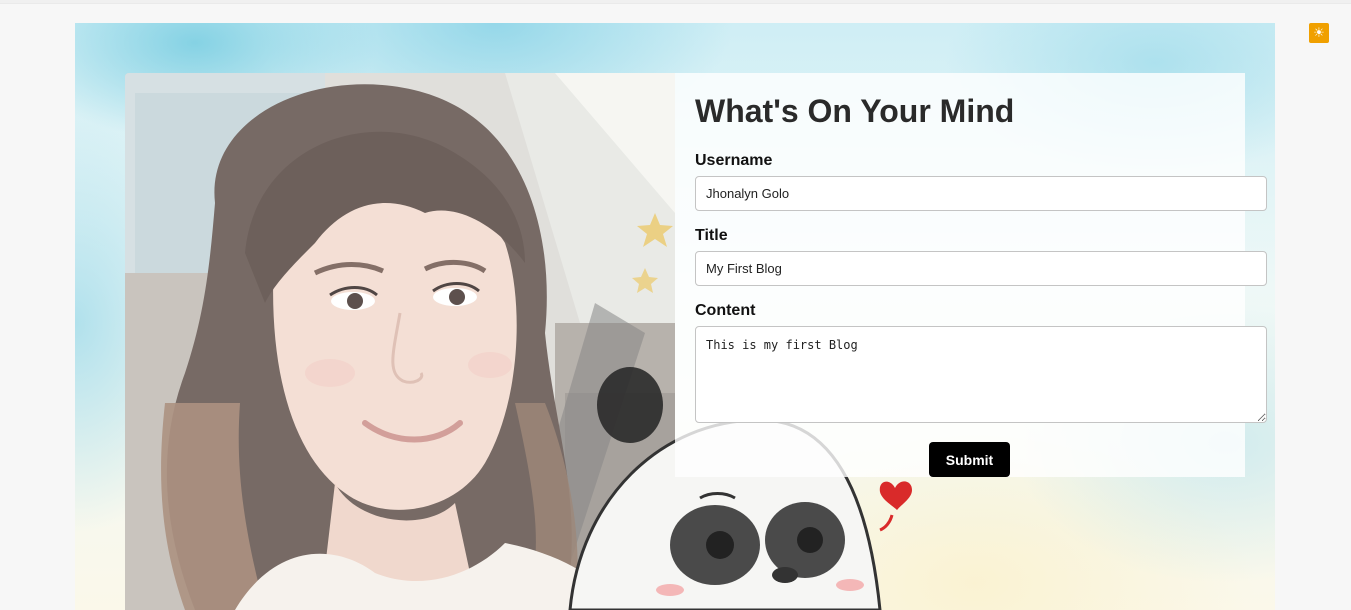 The image size is (1351, 610). What do you see at coordinates (981, 268) in the screenshot?
I see `title-input` at bounding box center [981, 268].